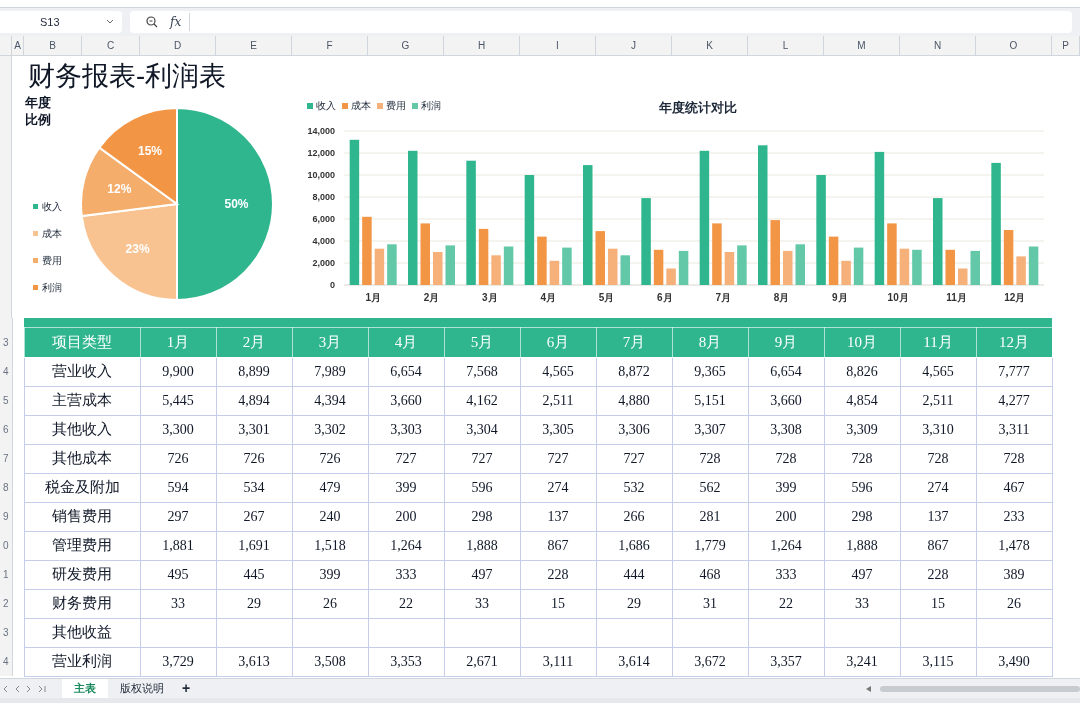  Describe the element at coordinates (786, 342) in the screenshot. I see `column-header-cell: 9月` at that location.